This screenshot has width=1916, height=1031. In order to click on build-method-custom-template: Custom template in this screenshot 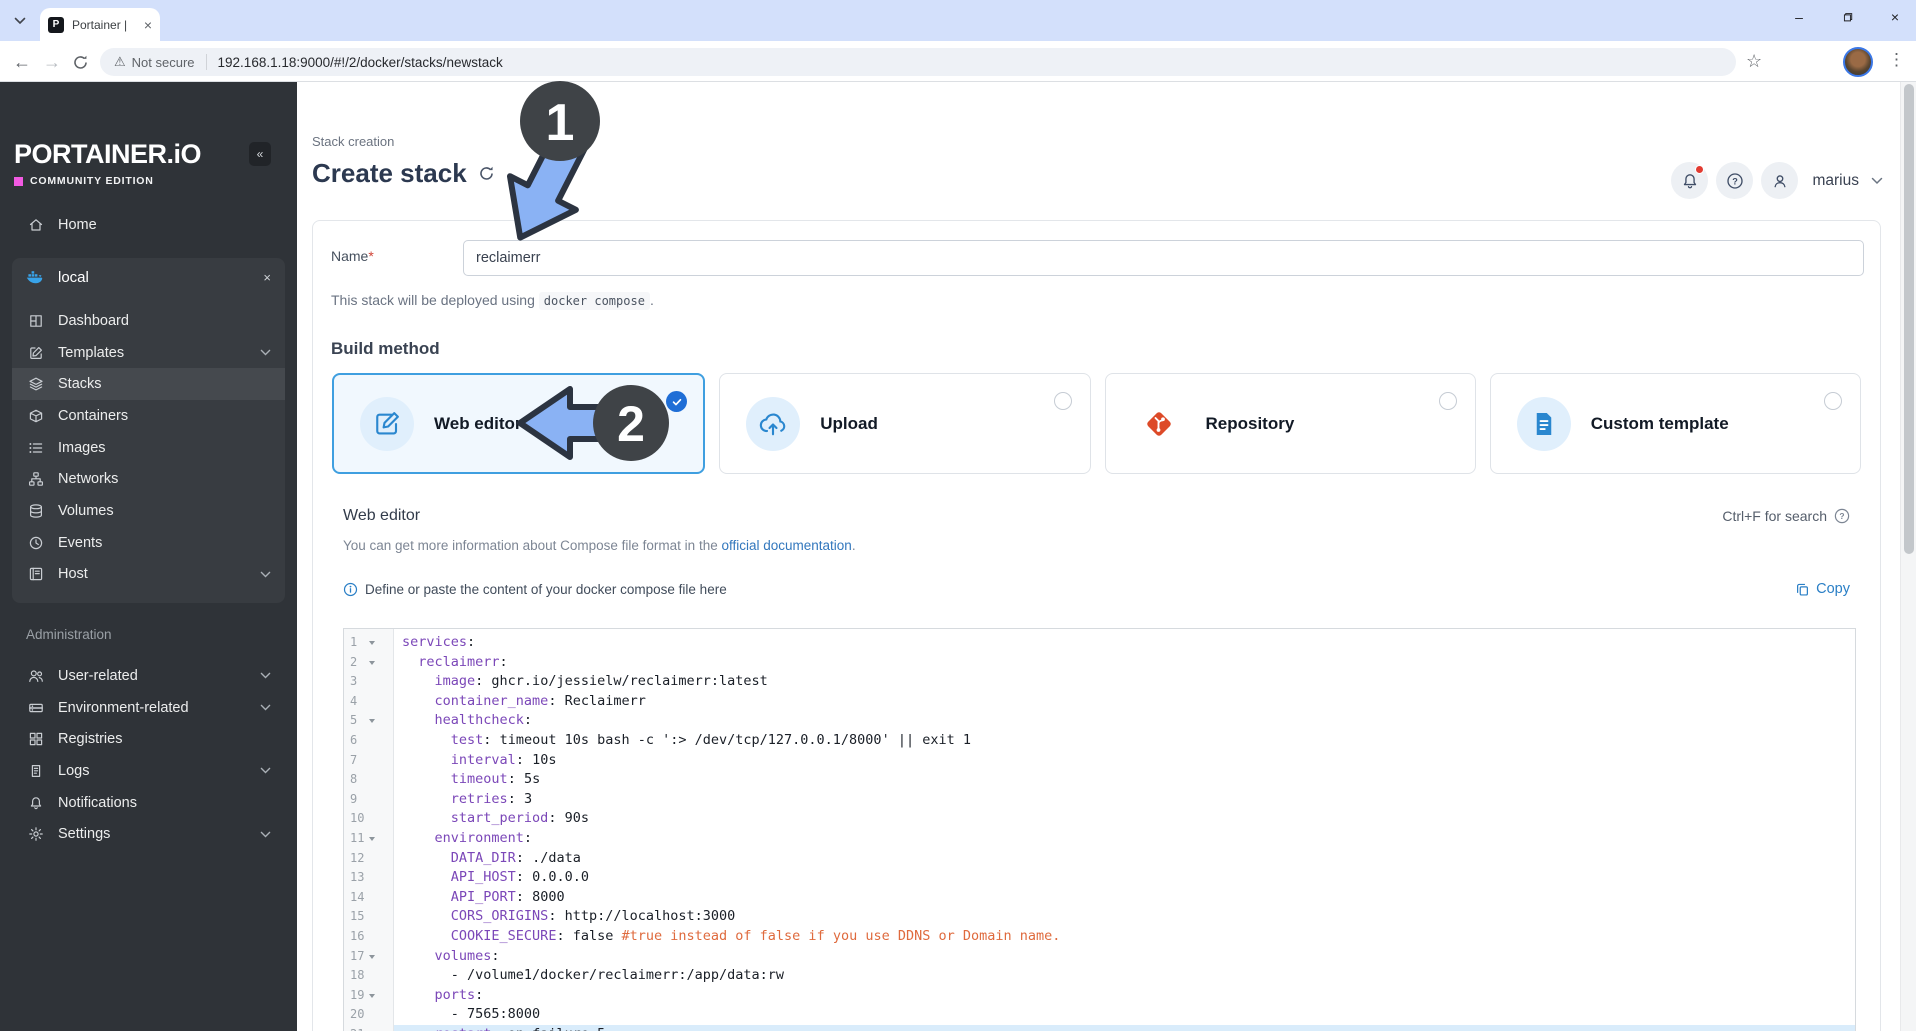, I will do `click(1675, 423)`.